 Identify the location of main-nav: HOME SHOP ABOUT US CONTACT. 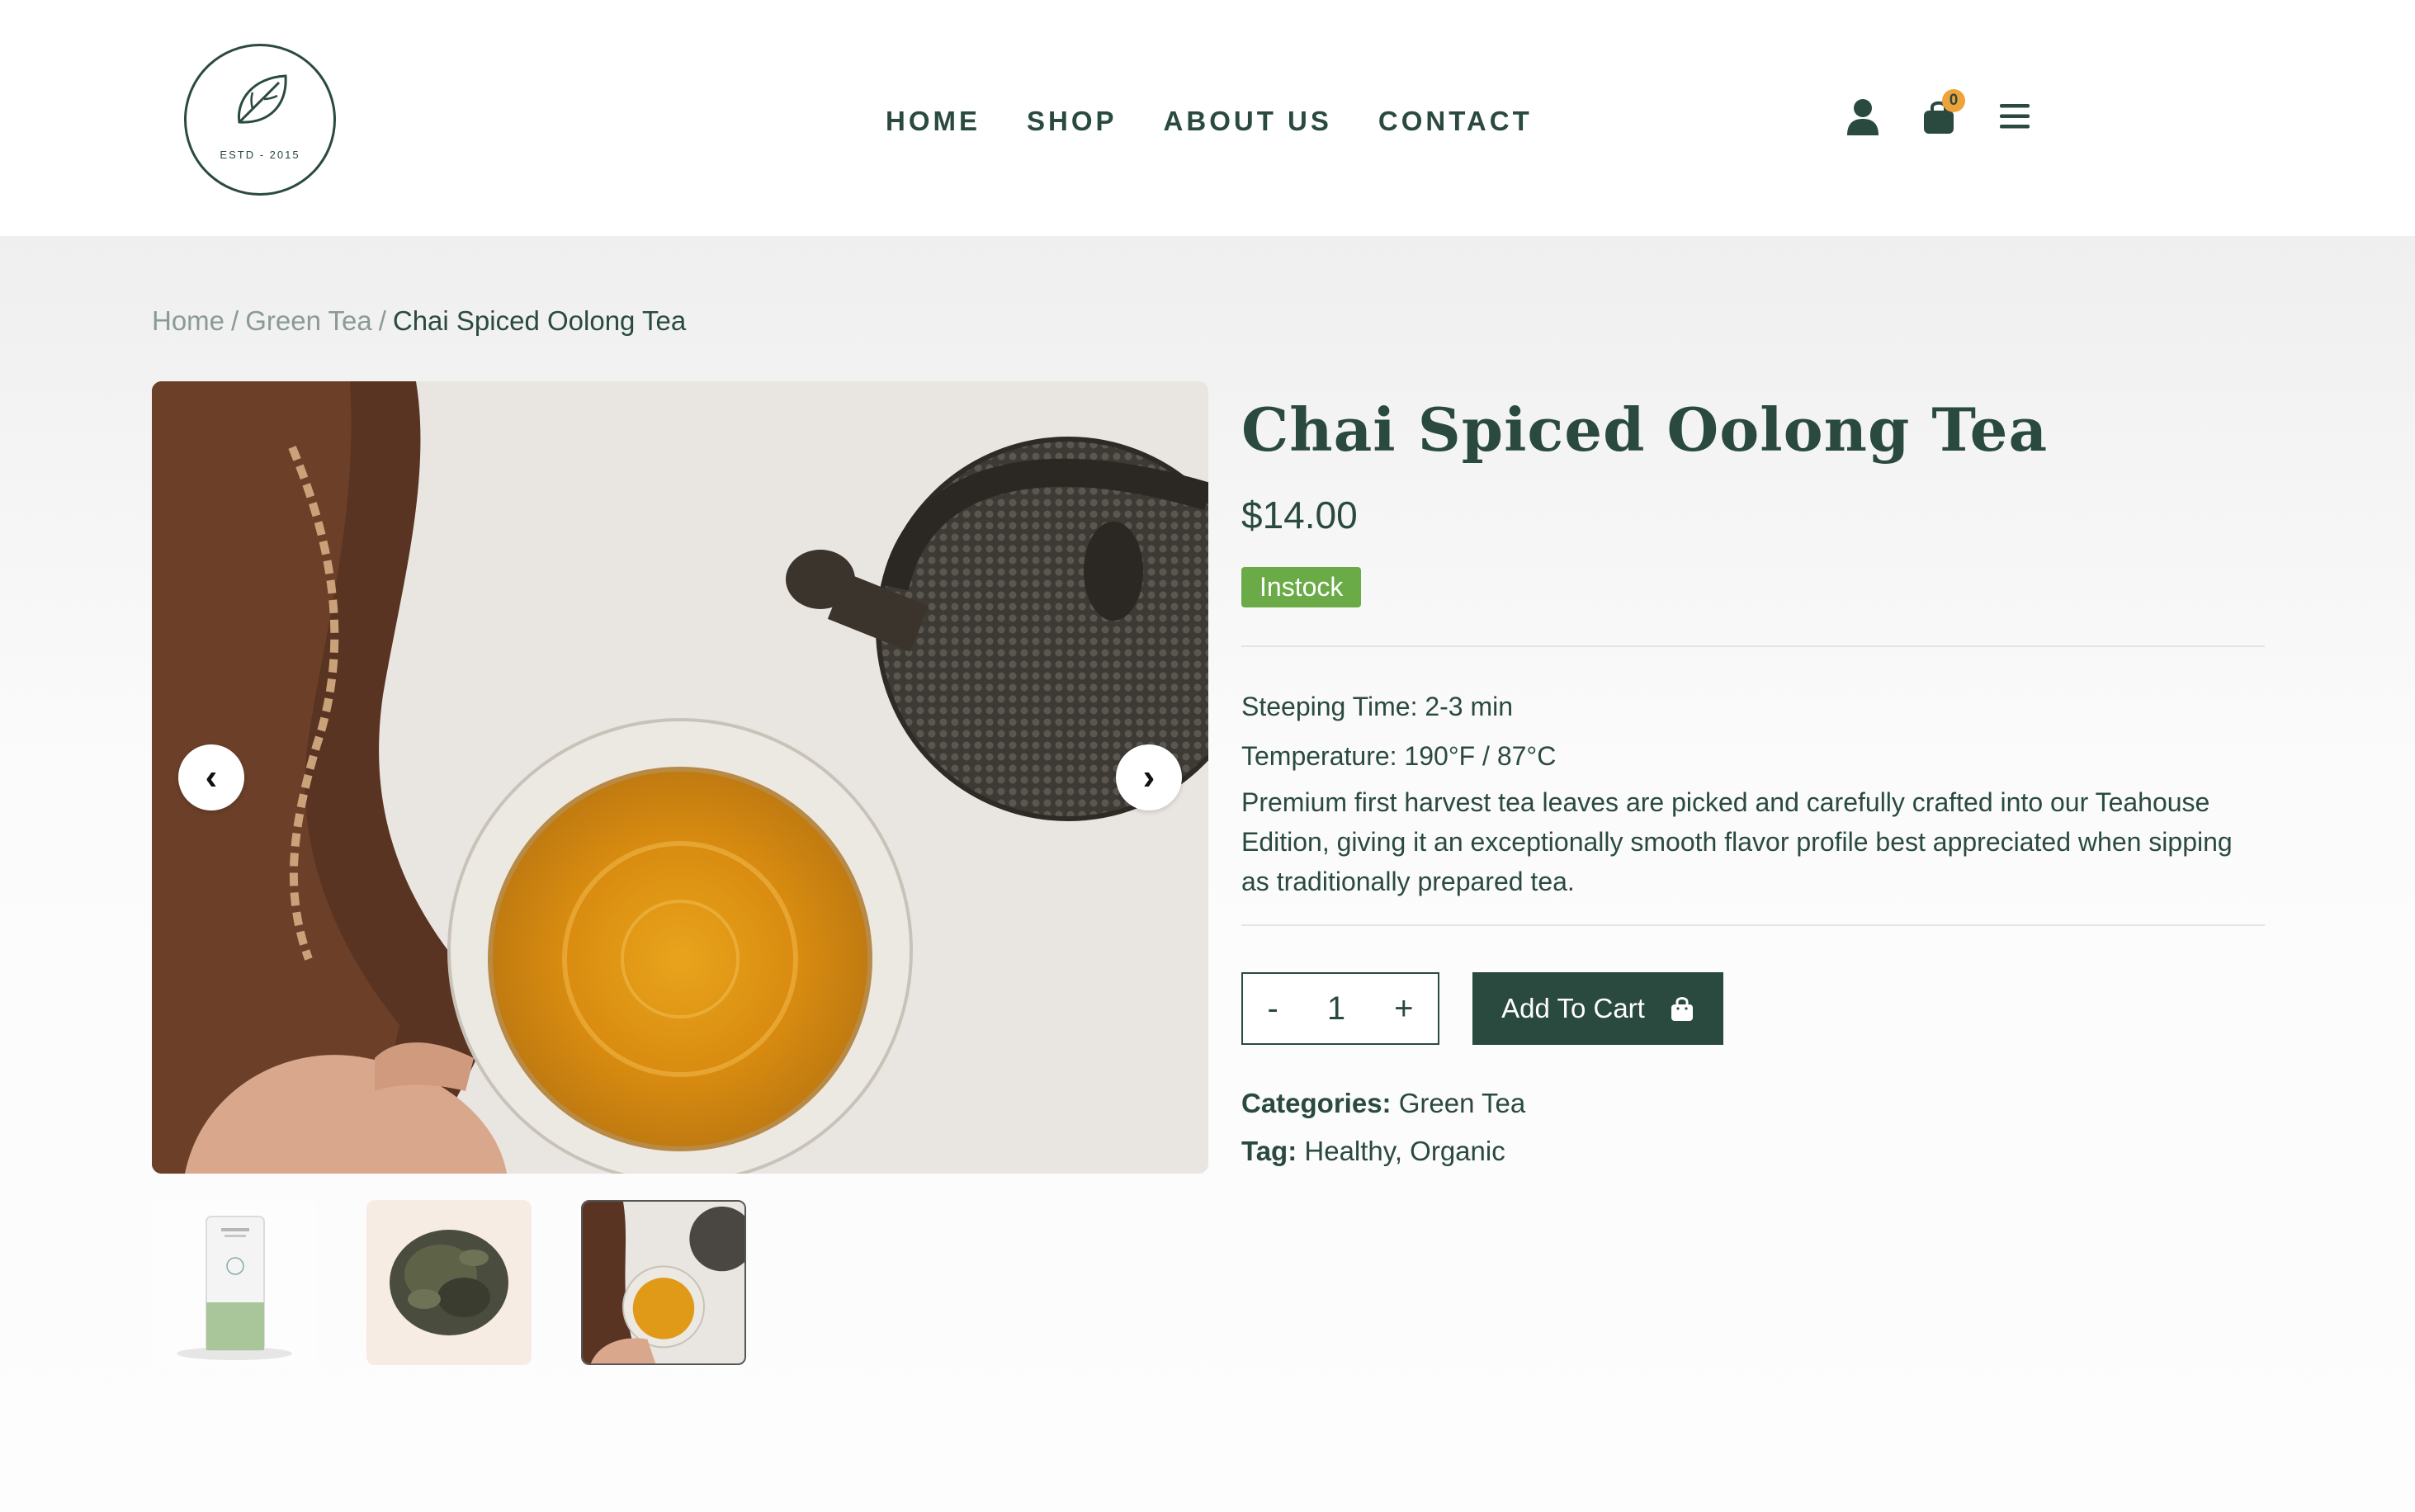
(1209, 122).